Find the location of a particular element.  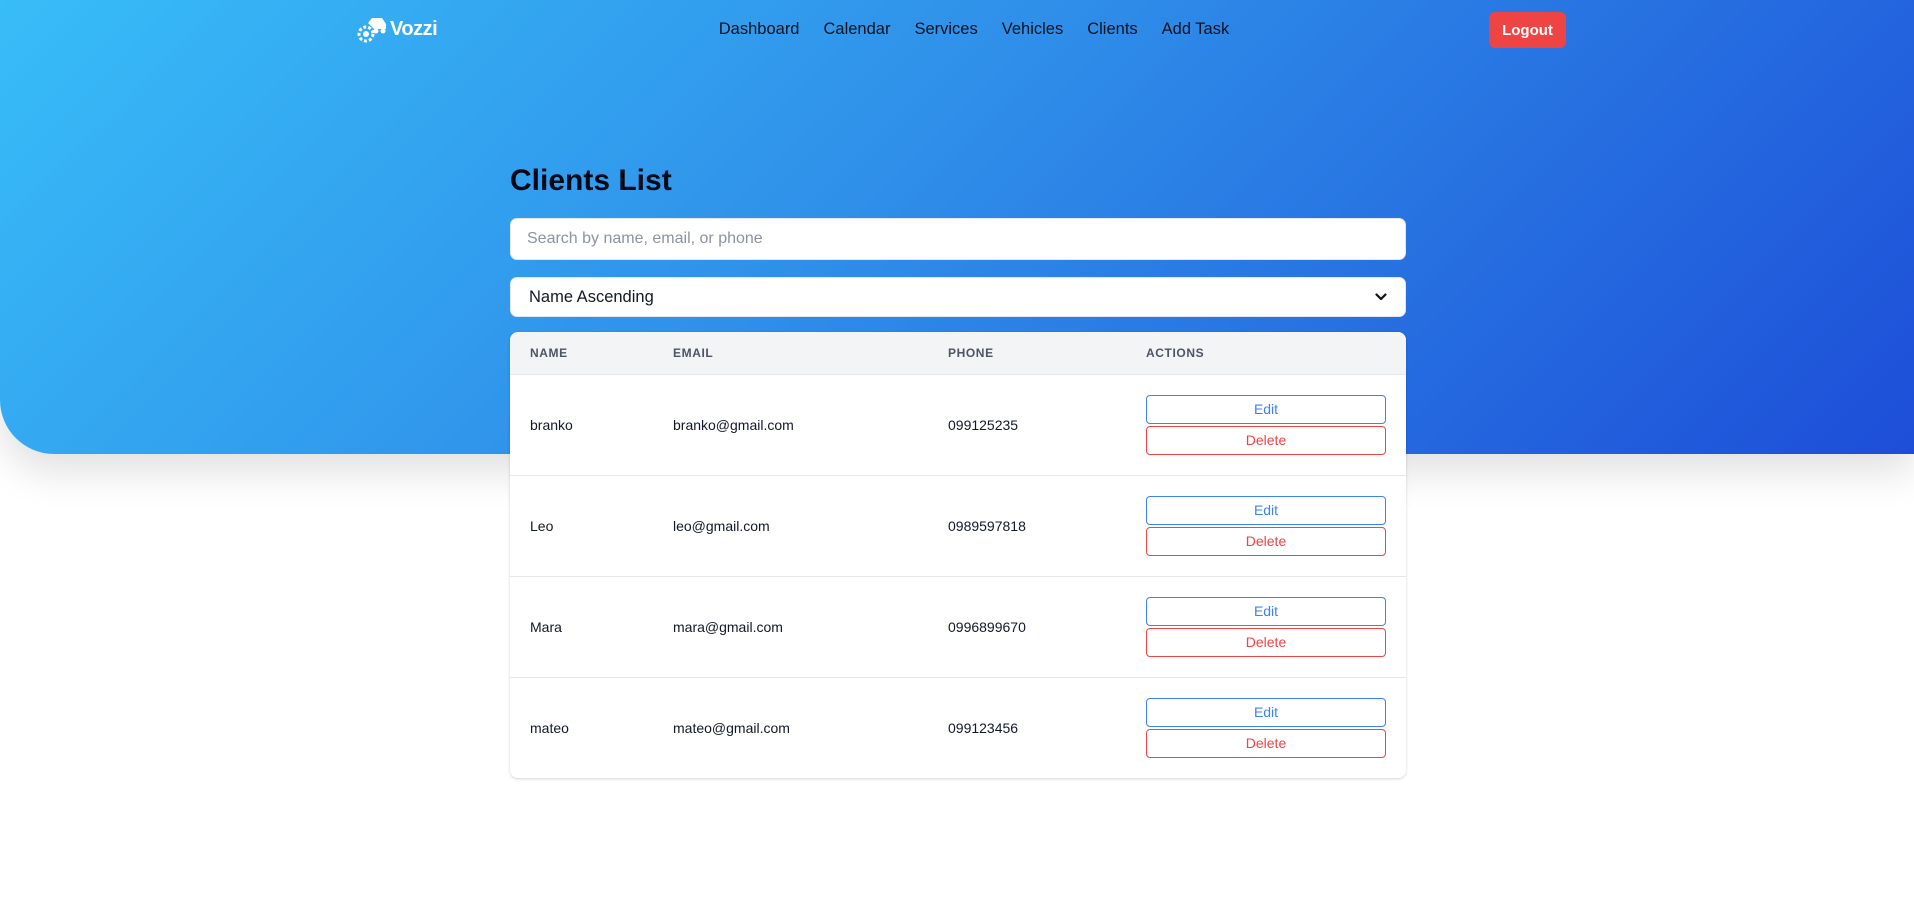

client-email: mateo@gmail.com is located at coordinates (731, 727).